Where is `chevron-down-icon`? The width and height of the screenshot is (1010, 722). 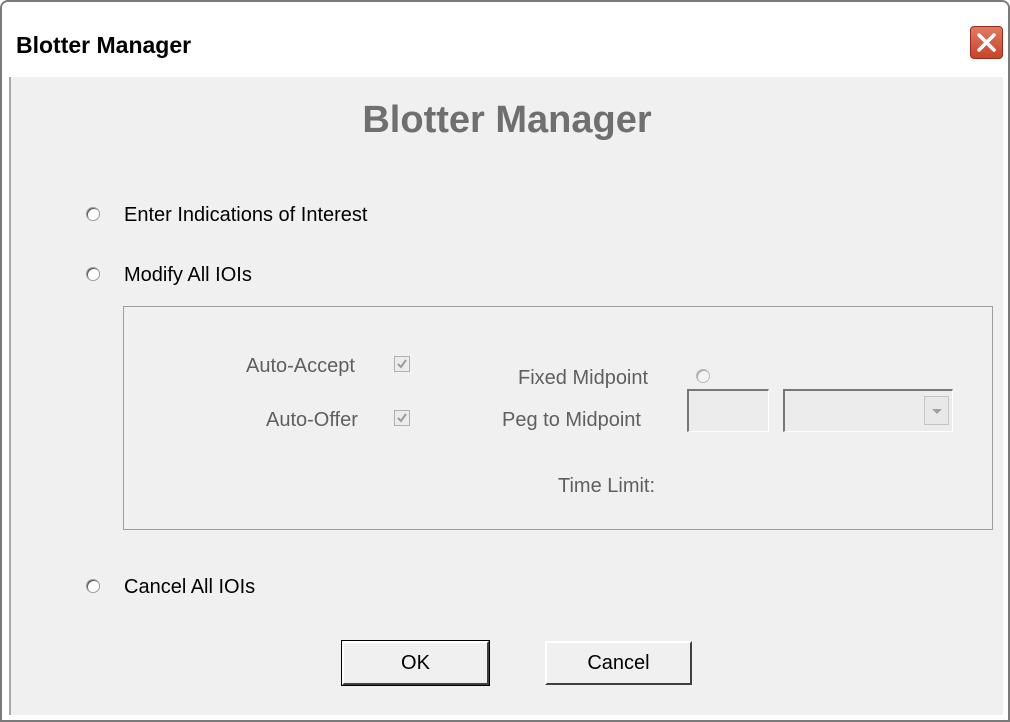 chevron-down-icon is located at coordinates (937, 411).